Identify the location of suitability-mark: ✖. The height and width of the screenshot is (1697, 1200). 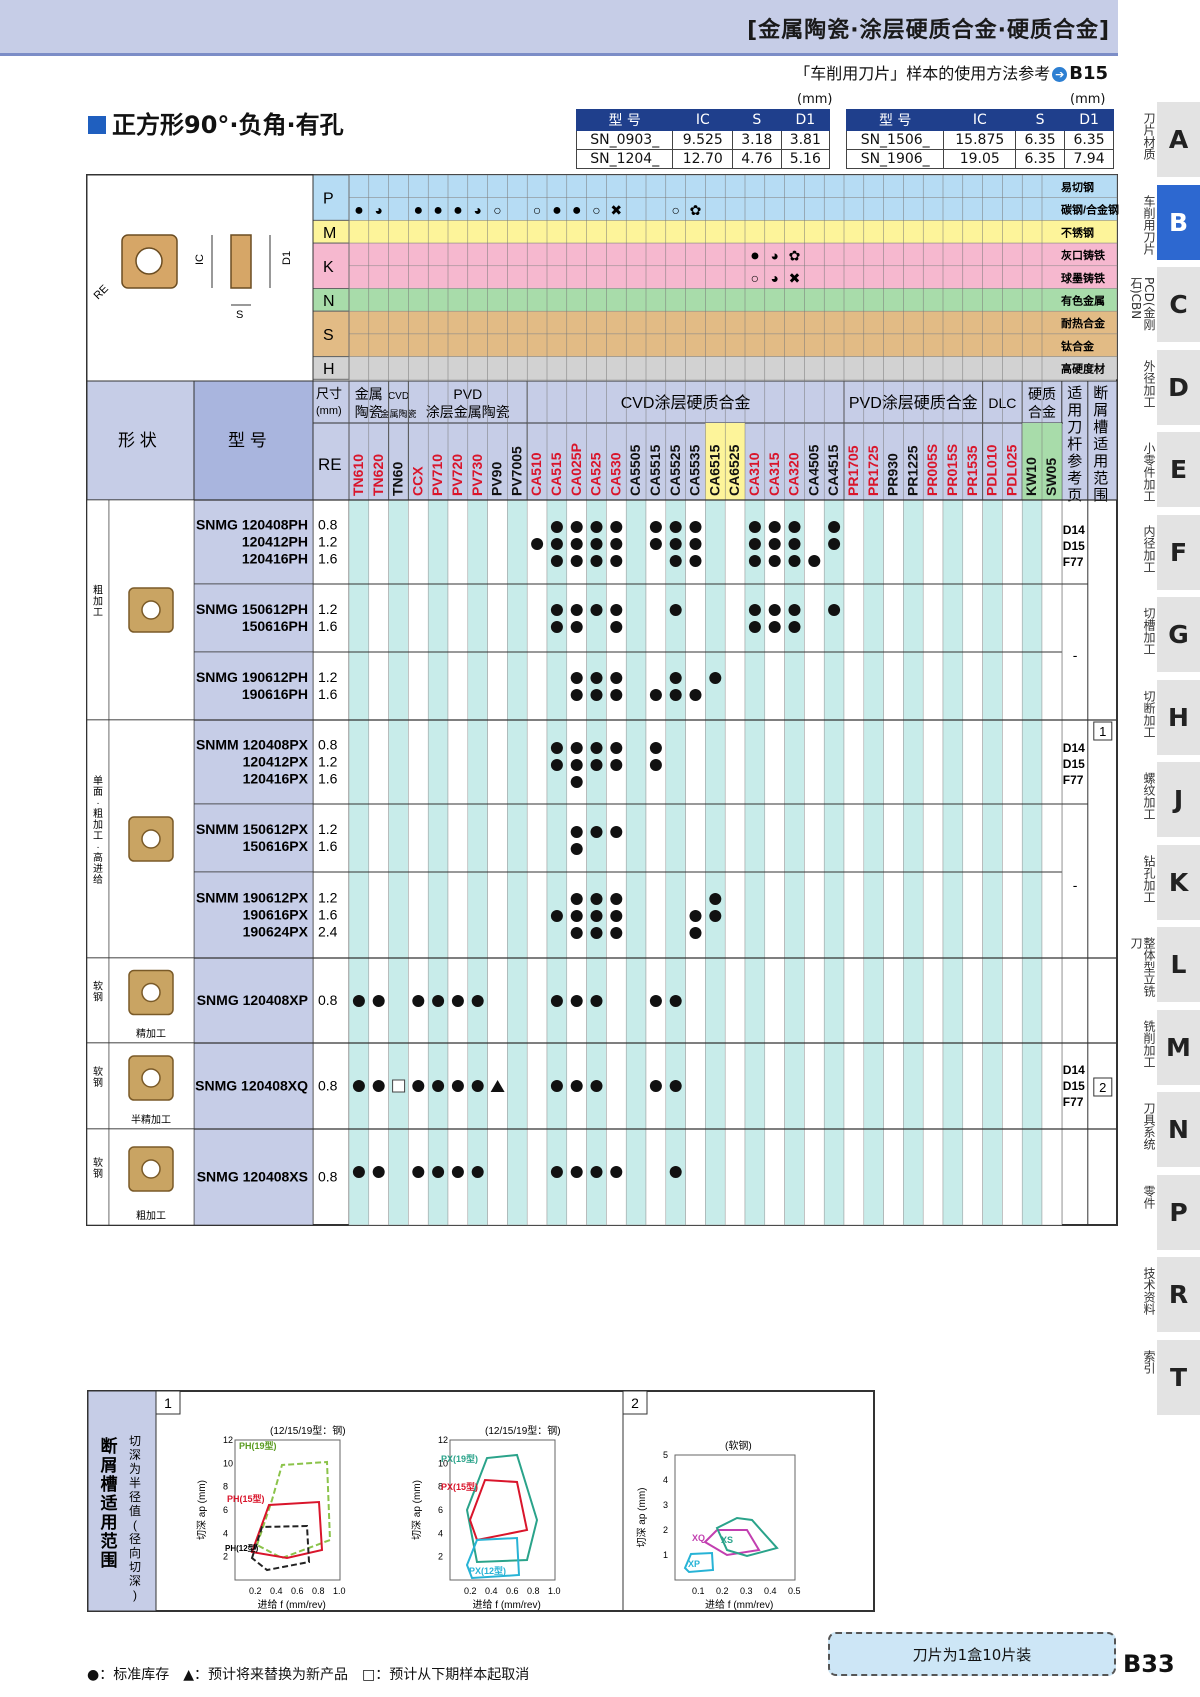
(795, 278).